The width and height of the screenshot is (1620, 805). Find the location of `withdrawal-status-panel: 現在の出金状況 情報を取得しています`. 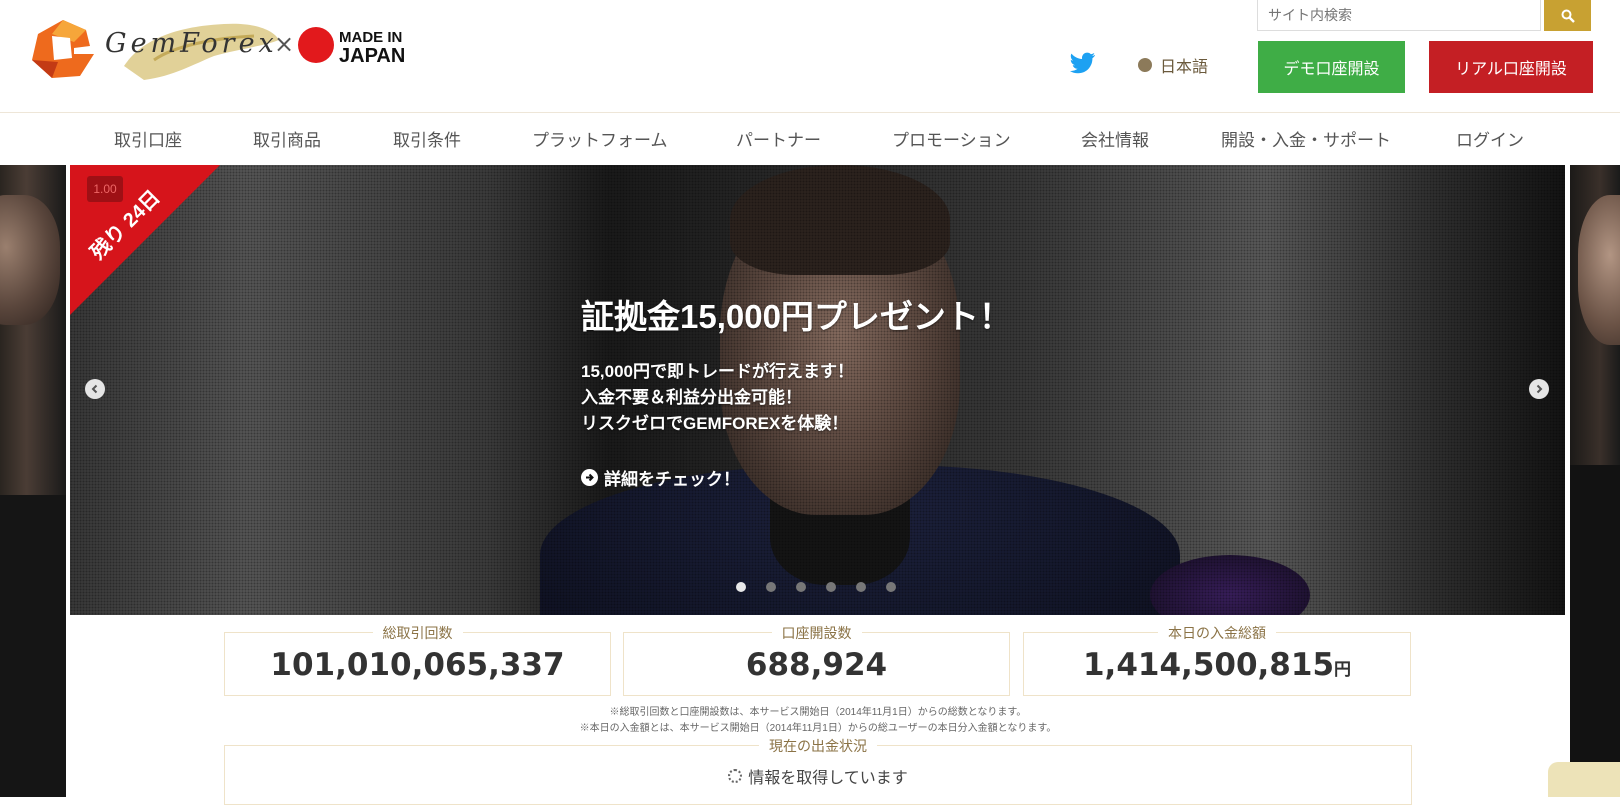

withdrawal-status-panel: 現在の出金状況 情報を取得しています is located at coordinates (818, 771).